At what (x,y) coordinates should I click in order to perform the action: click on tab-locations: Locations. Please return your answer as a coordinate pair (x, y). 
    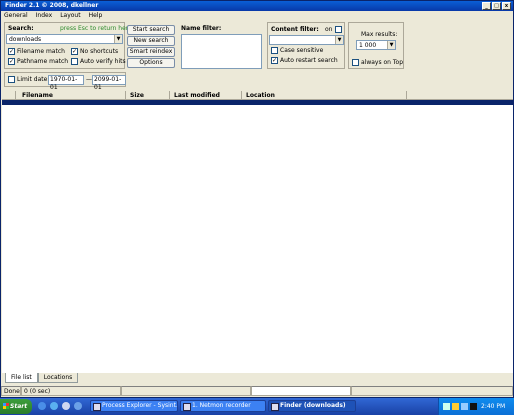
    Looking at the image, I should click on (58, 378).